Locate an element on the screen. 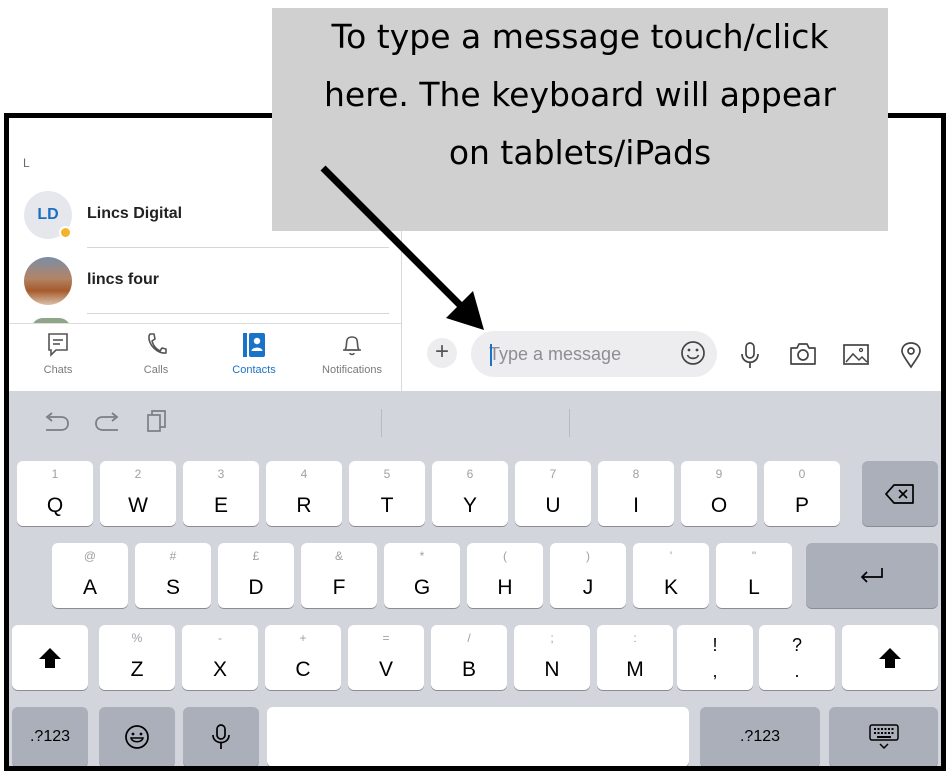  key-r: 4R is located at coordinates (304, 493).